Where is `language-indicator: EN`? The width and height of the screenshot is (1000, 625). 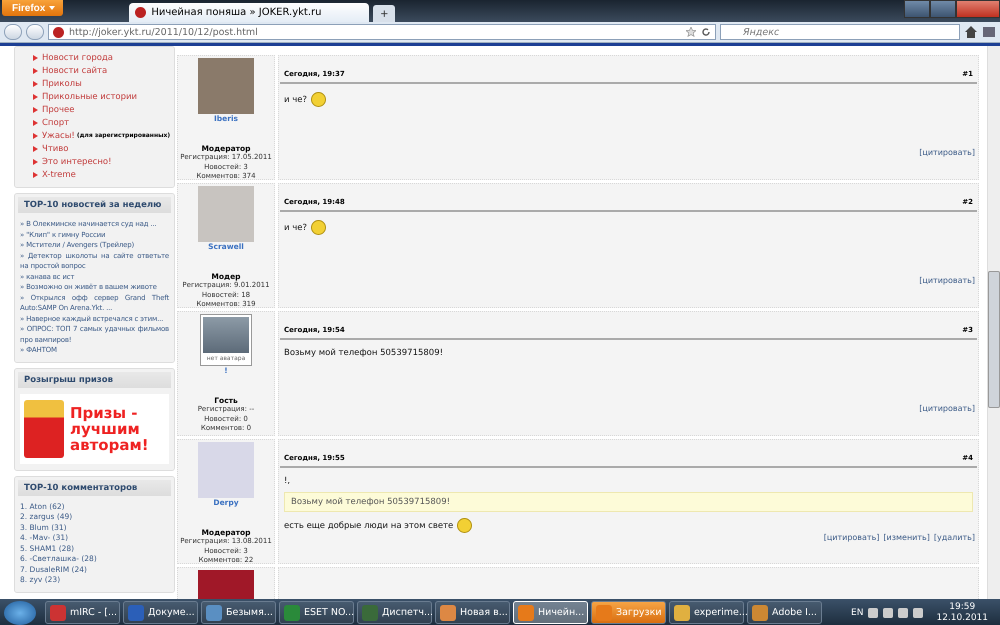
language-indicator: EN is located at coordinates (857, 613).